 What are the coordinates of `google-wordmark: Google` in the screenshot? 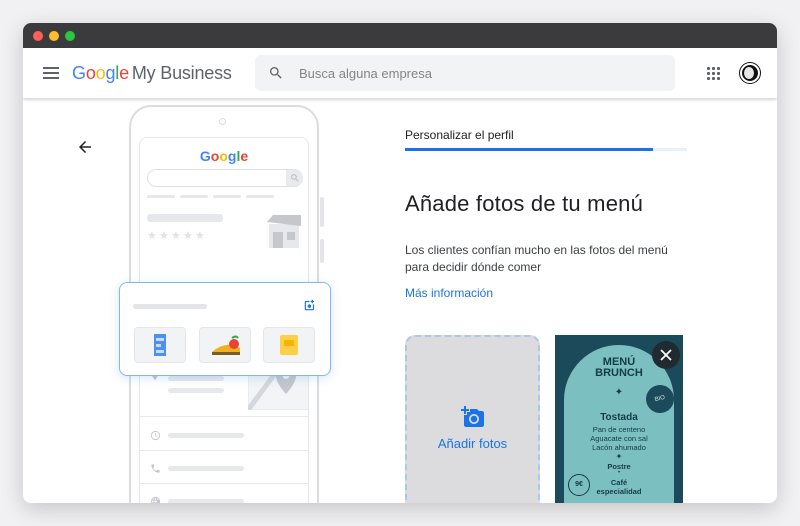 It's located at (100, 73).